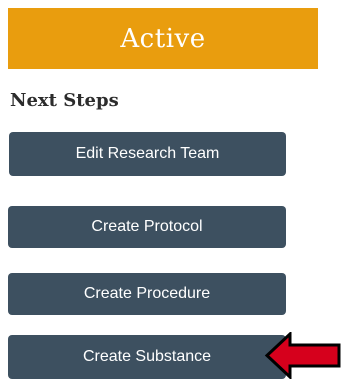 Image resolution: width=341 pixels, height=379 pixels. What do you see at coordinates (64, 100) in the screenshot?
I see `next-steps-heading: Next Steps` at bounding box center [64, 100].